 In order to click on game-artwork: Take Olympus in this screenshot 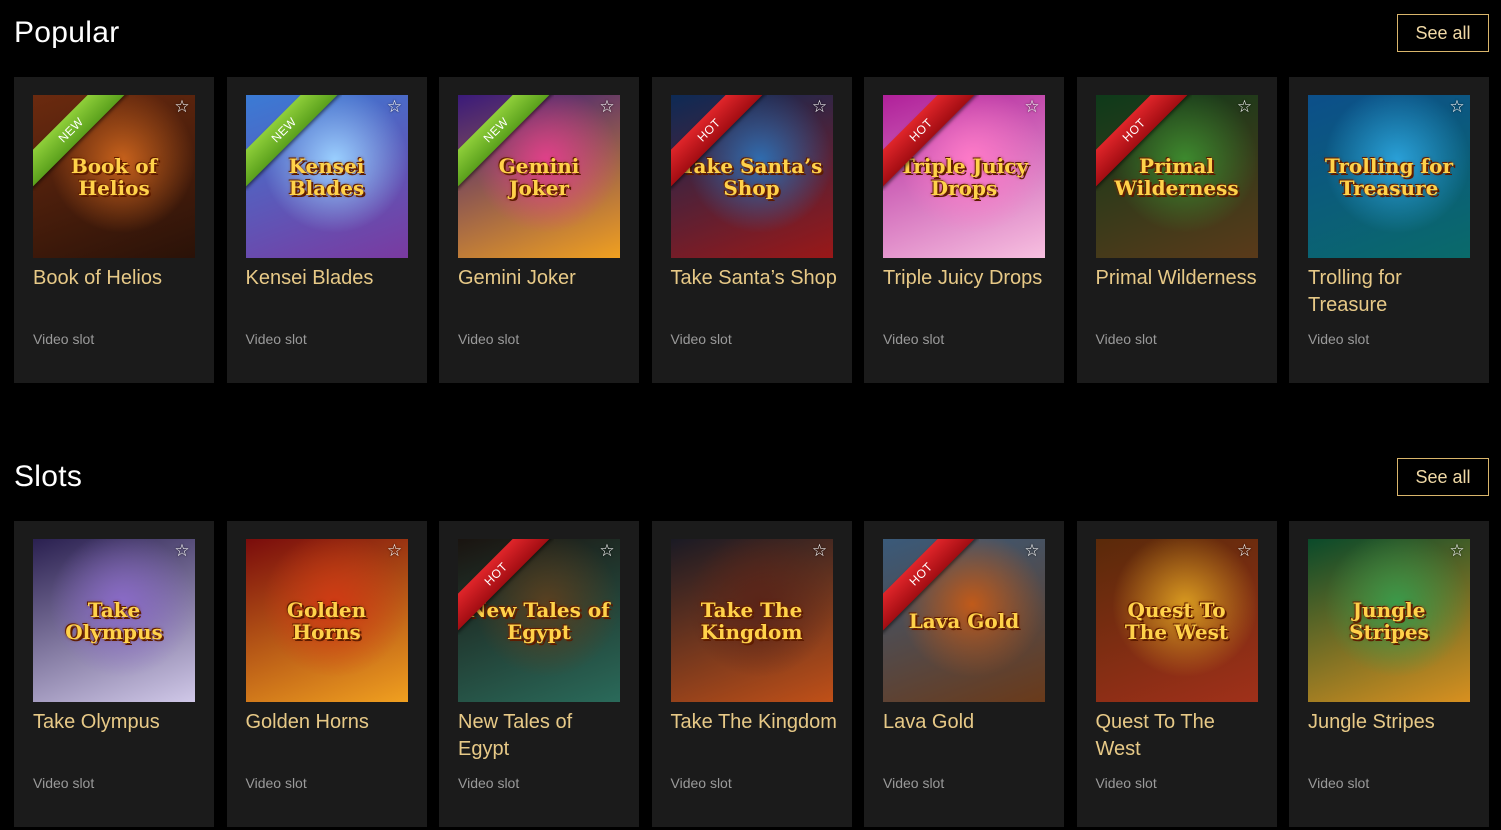, I will do `click(114, 620)`.